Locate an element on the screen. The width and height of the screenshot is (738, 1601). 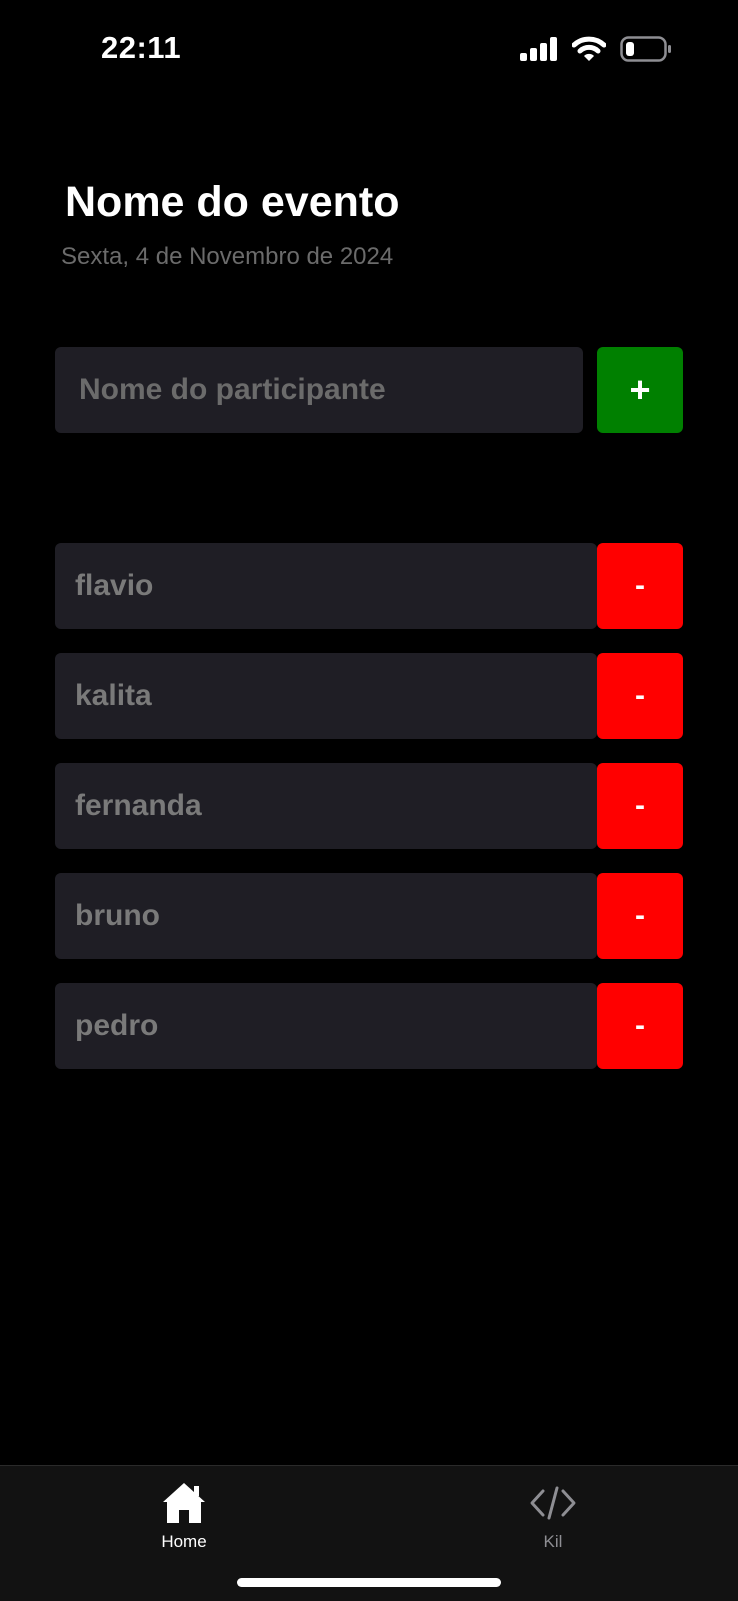
participant-card: flavio is located at coordinates (326, 586).